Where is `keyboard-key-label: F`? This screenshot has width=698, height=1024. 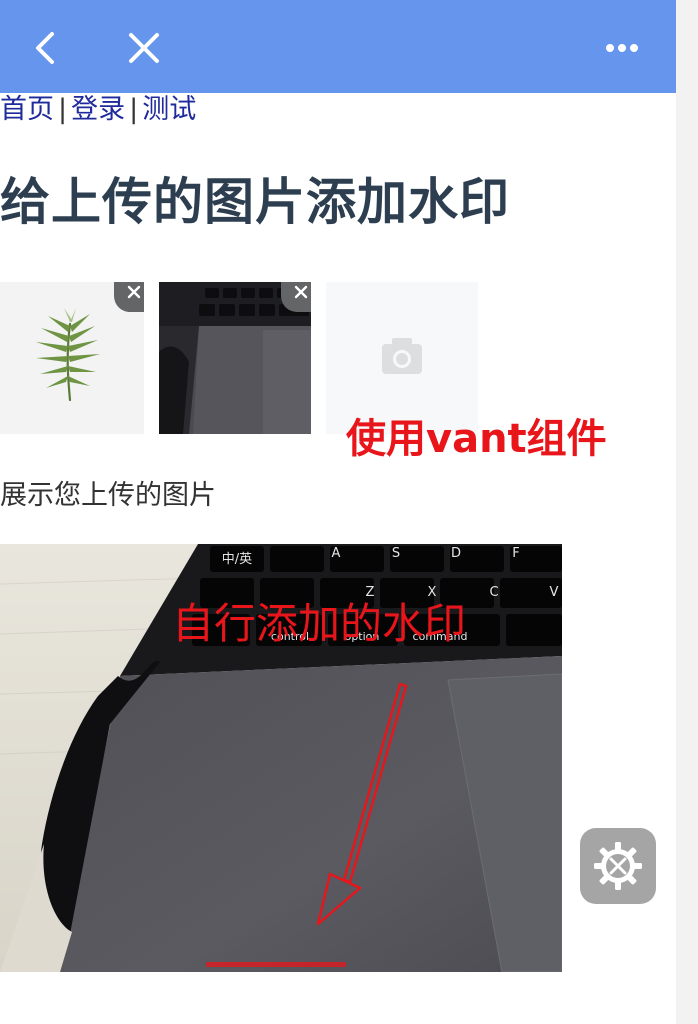 keyboard-key-label: F is located at coordinates (515, 553).